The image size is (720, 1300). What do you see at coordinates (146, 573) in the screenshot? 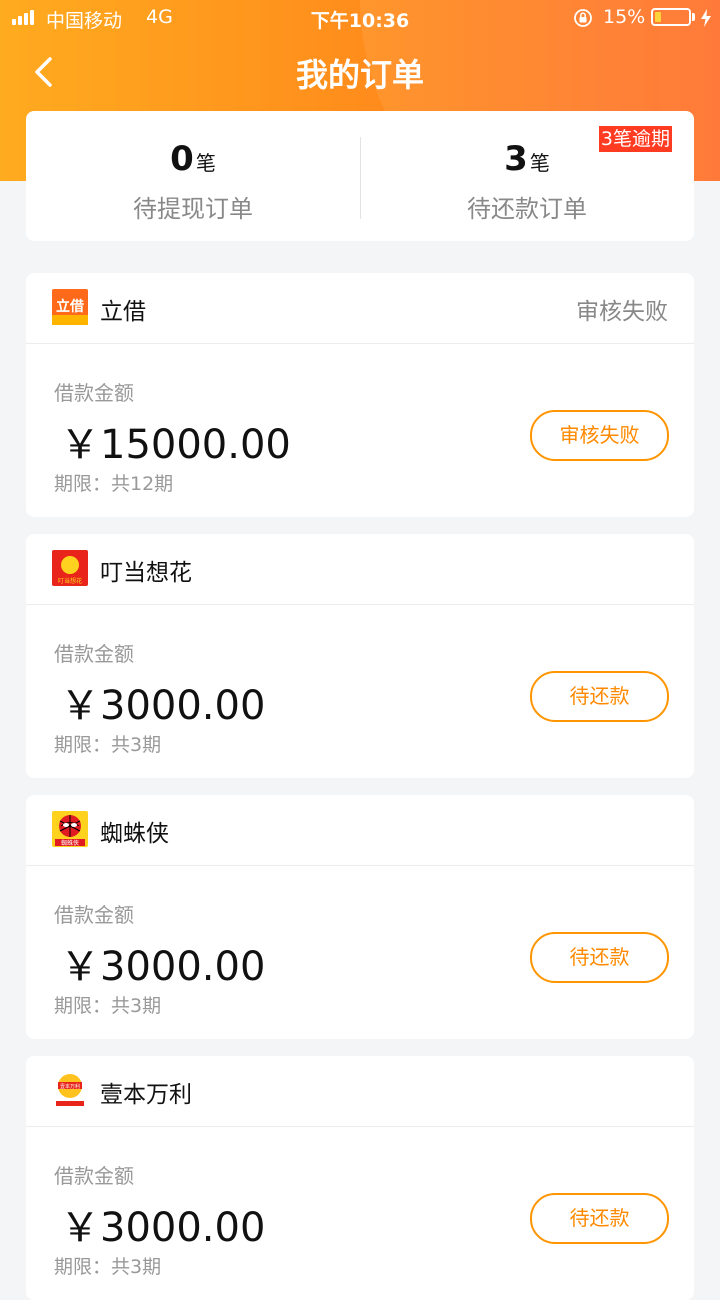
I see `lender-name: 叮当想花` at bounding box center [146, 573].